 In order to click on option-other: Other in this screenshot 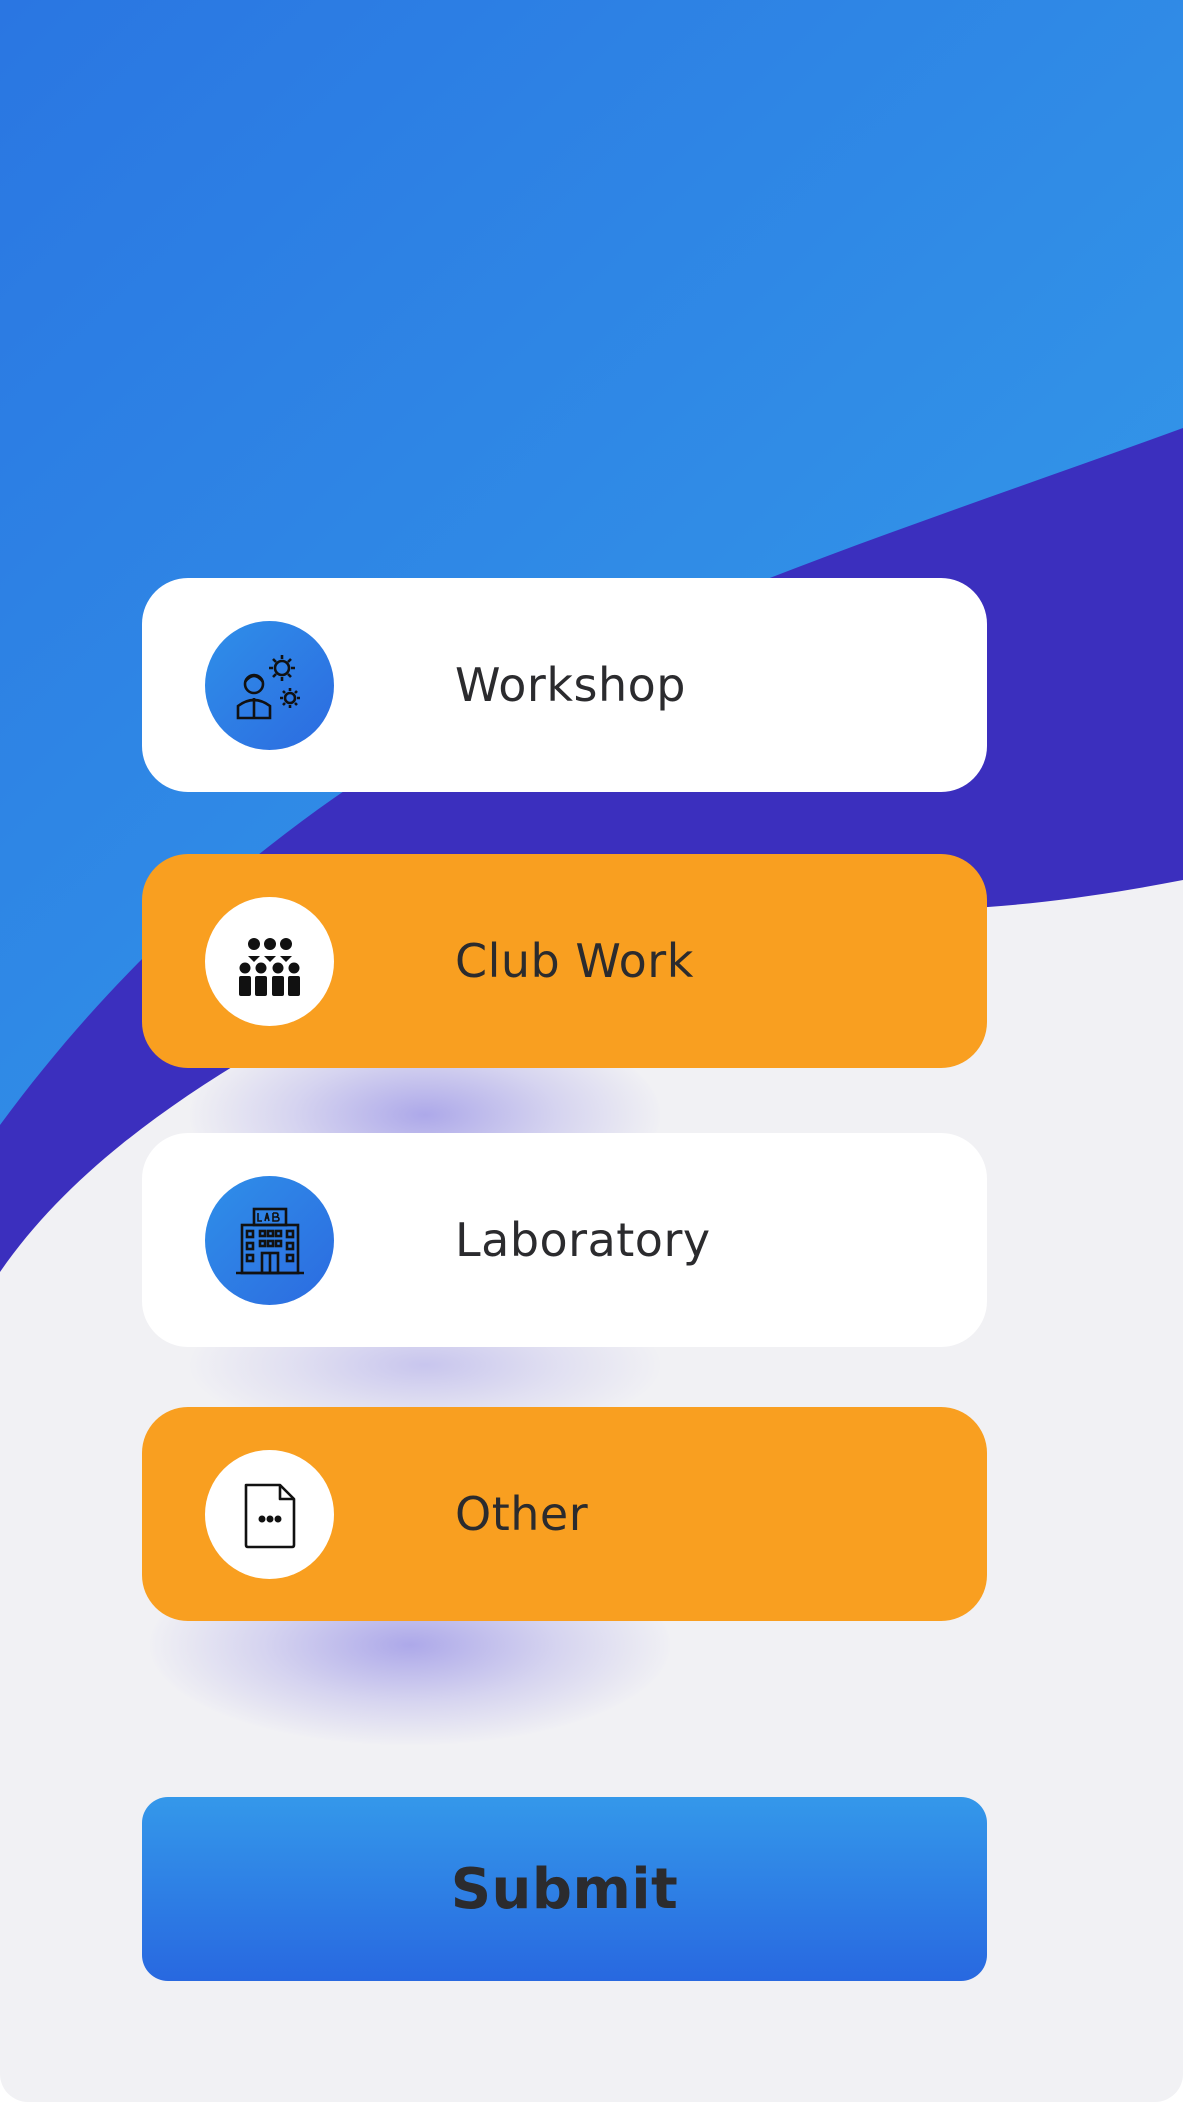, I will do `click(564, 1514)`.